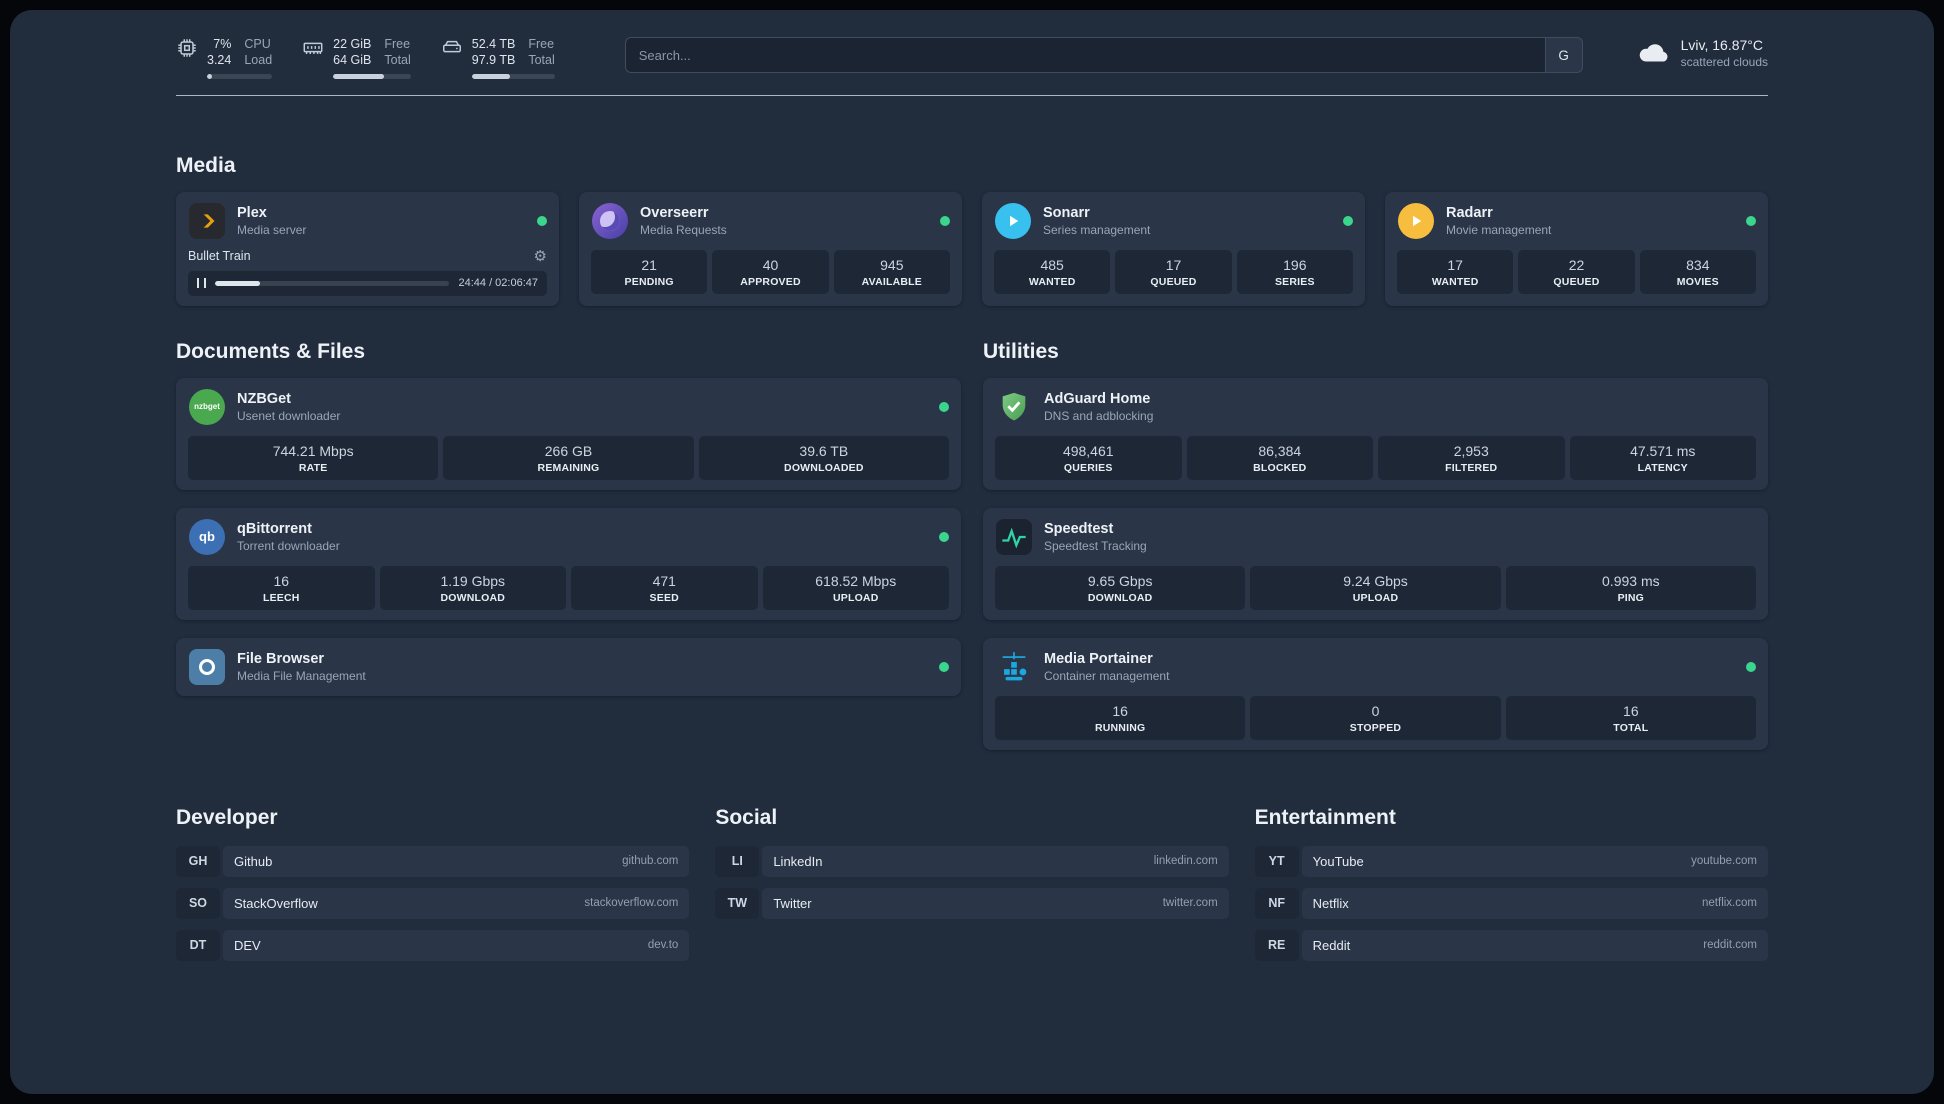 This screenshot has height=1104, width=1944. What do you see at coordinates (433, 861) in the screenshot?
I see `bookmark-github: GH Github github.com` at bounding box center [433, 861].